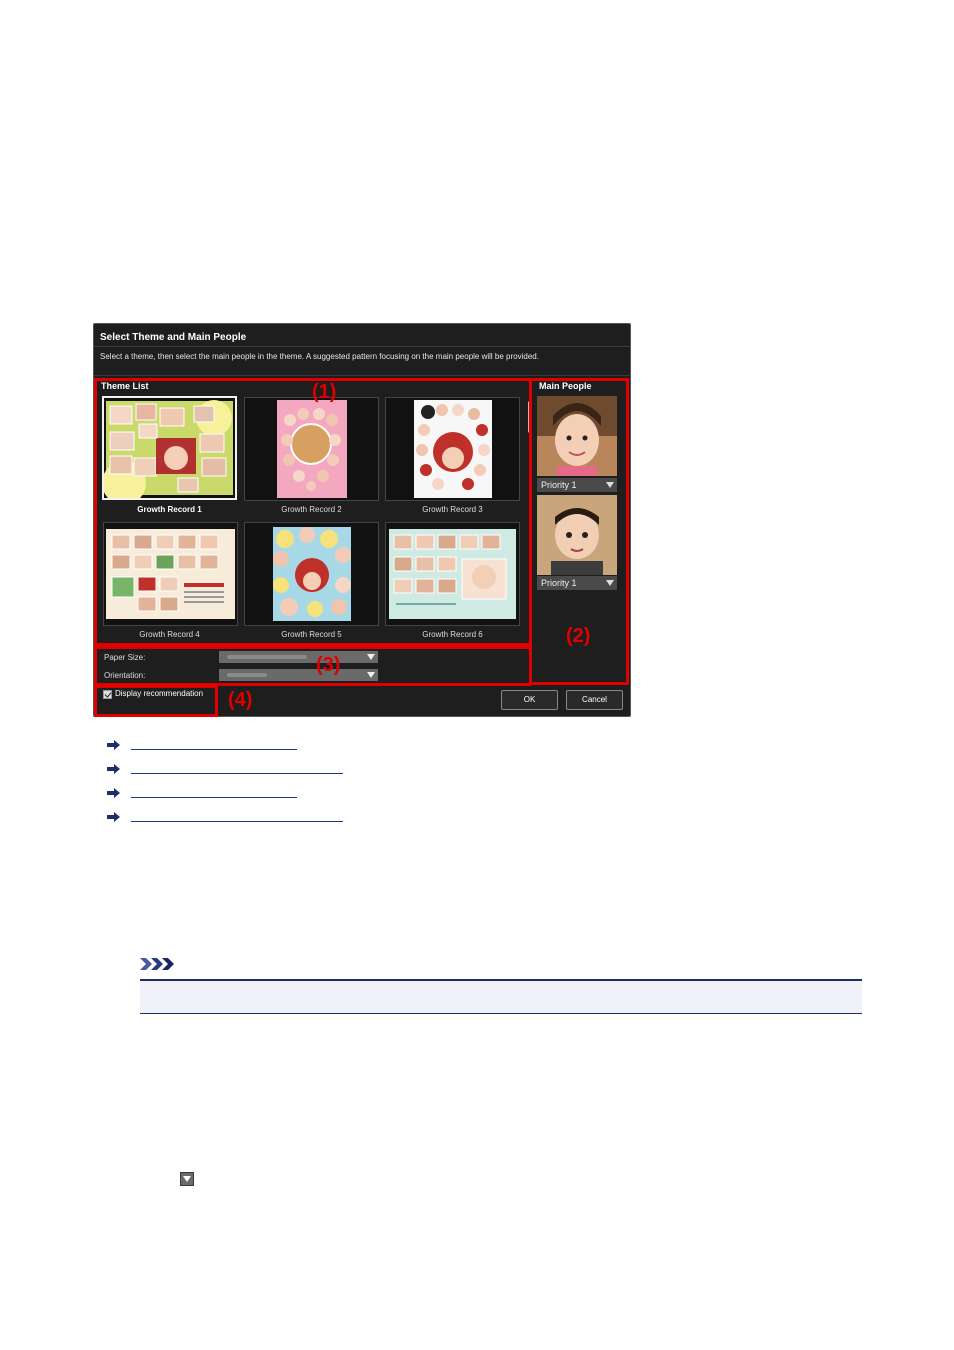 The image size is (954, 1350). Describe the element at coordinates (313, 666) in the screenshot. I see `annotation-box-settings` at that location.